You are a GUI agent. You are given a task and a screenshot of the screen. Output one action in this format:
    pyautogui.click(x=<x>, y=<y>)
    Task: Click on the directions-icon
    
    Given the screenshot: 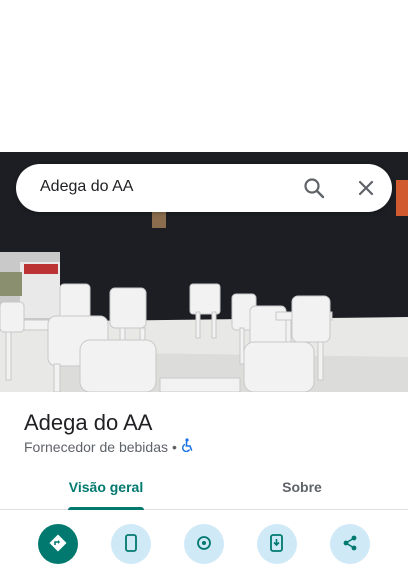 What is the action you would take?
    pyautogui.click(x=58, y=543)
    